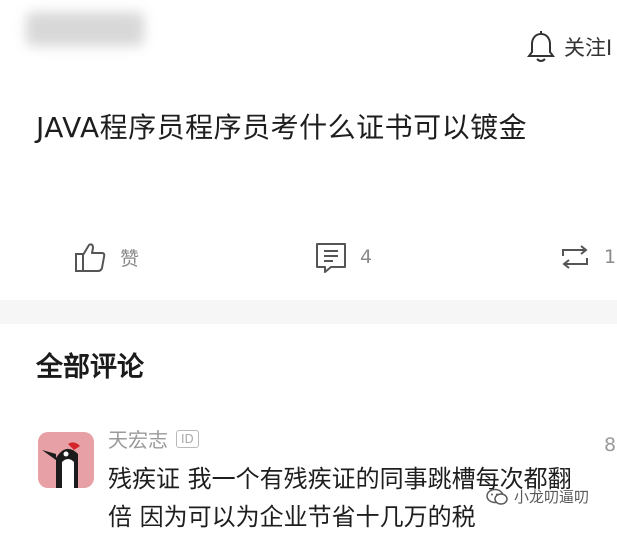 The width and height of the screenshot is (617, 536). I want to click on bell-icon, so click(541, 46).